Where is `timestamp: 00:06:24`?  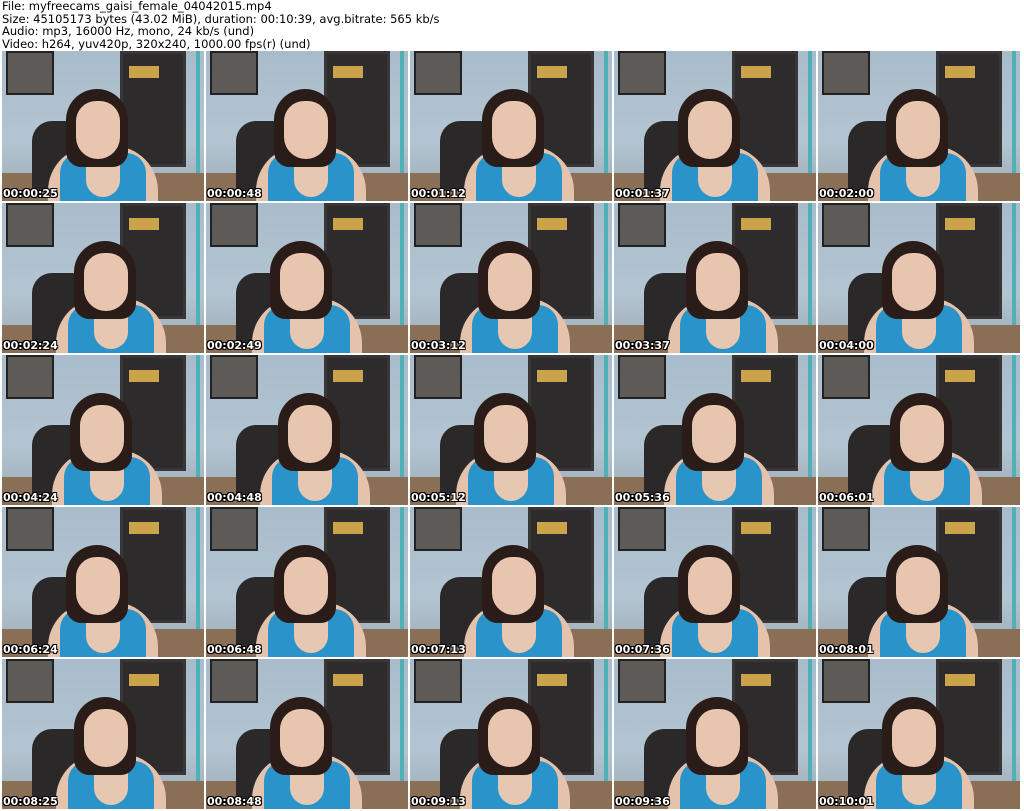
timestamp: 00:06:24 is located at coordinates (30, 649).